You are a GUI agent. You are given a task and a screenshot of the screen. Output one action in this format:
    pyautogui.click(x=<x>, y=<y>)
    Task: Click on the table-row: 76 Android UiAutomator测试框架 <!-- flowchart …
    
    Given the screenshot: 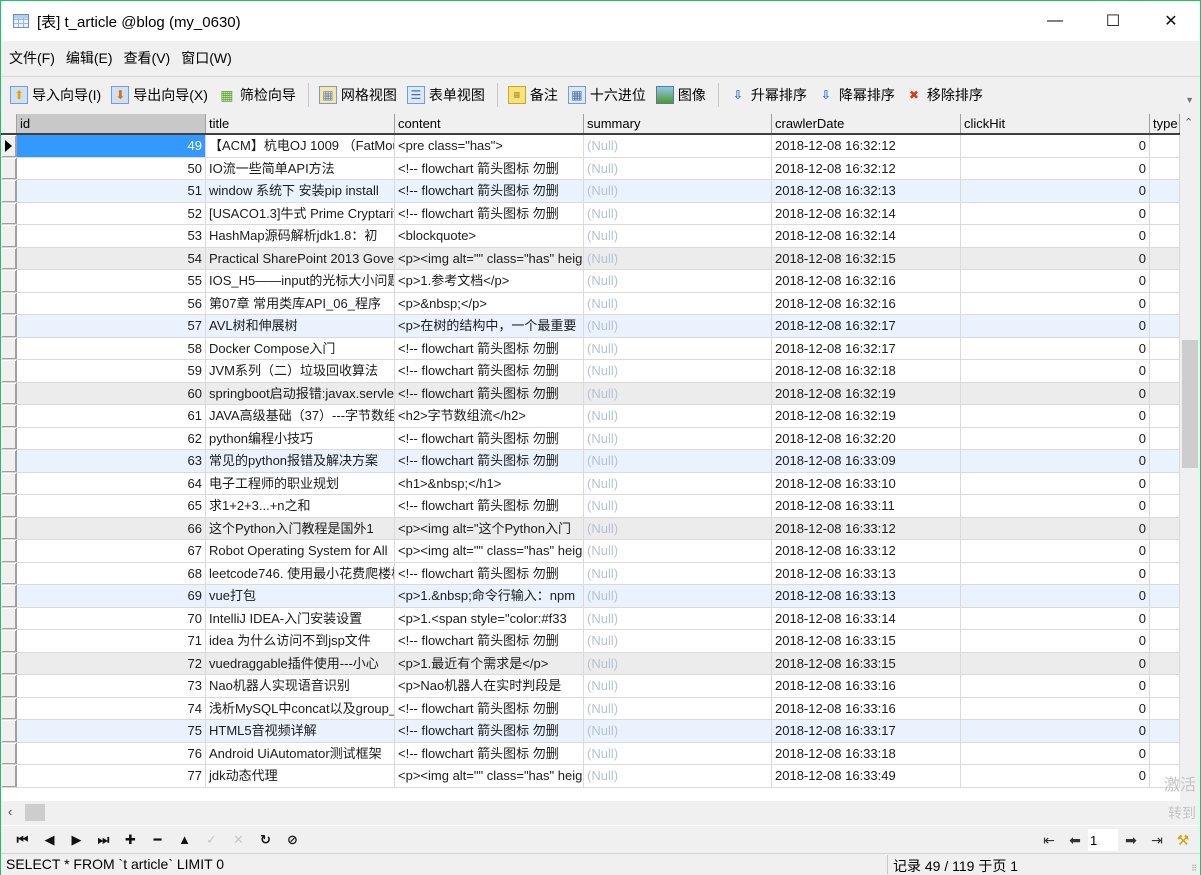 What is the action you would take?
    pyautogui.click(x=590, y=753)
    